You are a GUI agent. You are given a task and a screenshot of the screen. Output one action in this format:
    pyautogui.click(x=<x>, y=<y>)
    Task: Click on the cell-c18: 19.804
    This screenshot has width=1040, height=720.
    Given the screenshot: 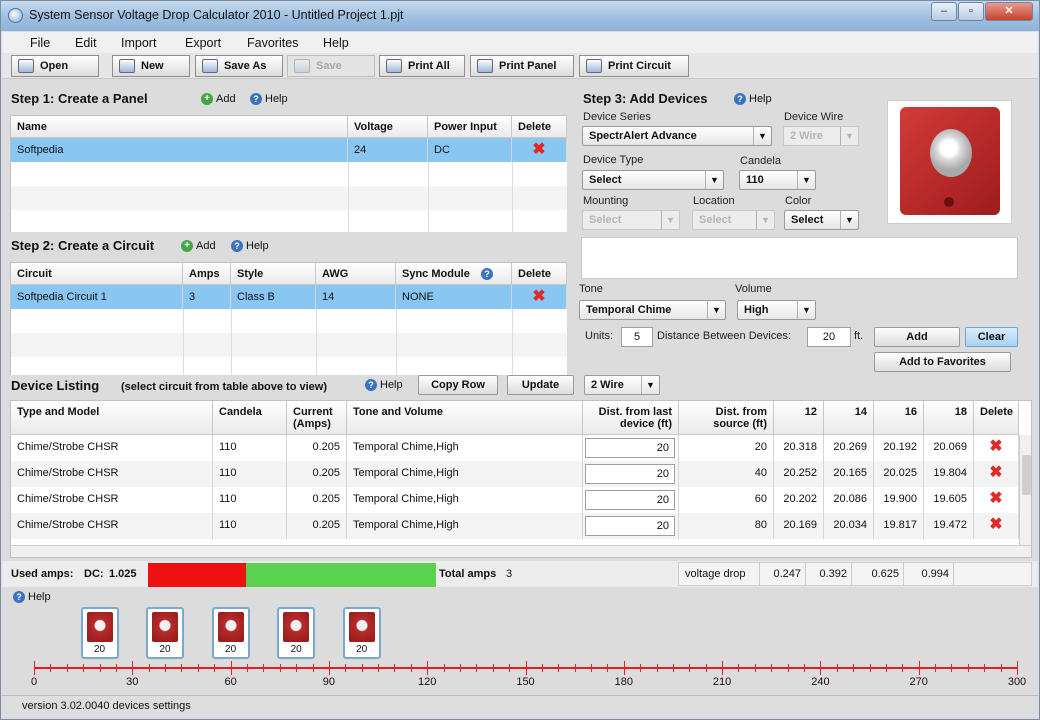 What is the action you would take?
    pyautogui.click(x=949, y=474)
    